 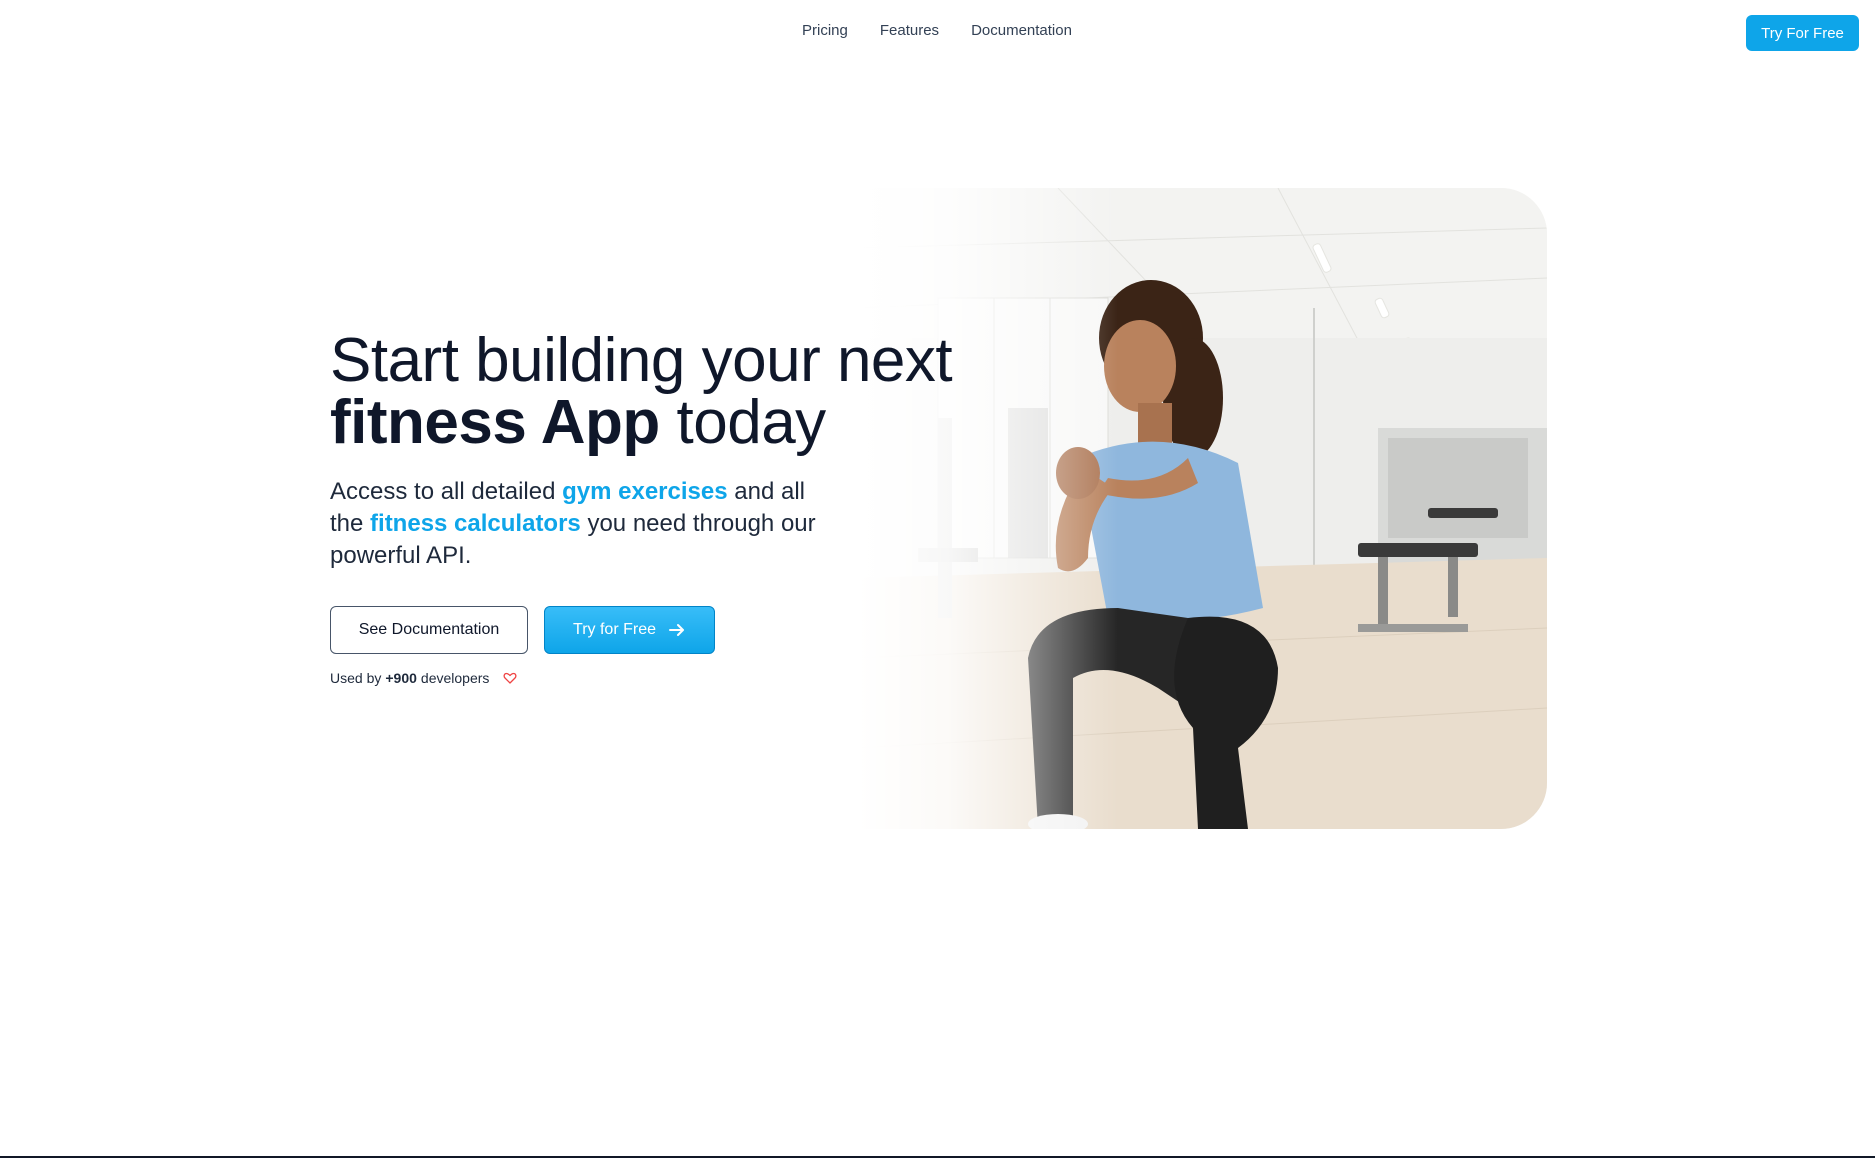 What do you see at coordinates (614, 629) in the screenshot?
I see `try-for-free-label: Try for Free` at bounding box center [614, 629].